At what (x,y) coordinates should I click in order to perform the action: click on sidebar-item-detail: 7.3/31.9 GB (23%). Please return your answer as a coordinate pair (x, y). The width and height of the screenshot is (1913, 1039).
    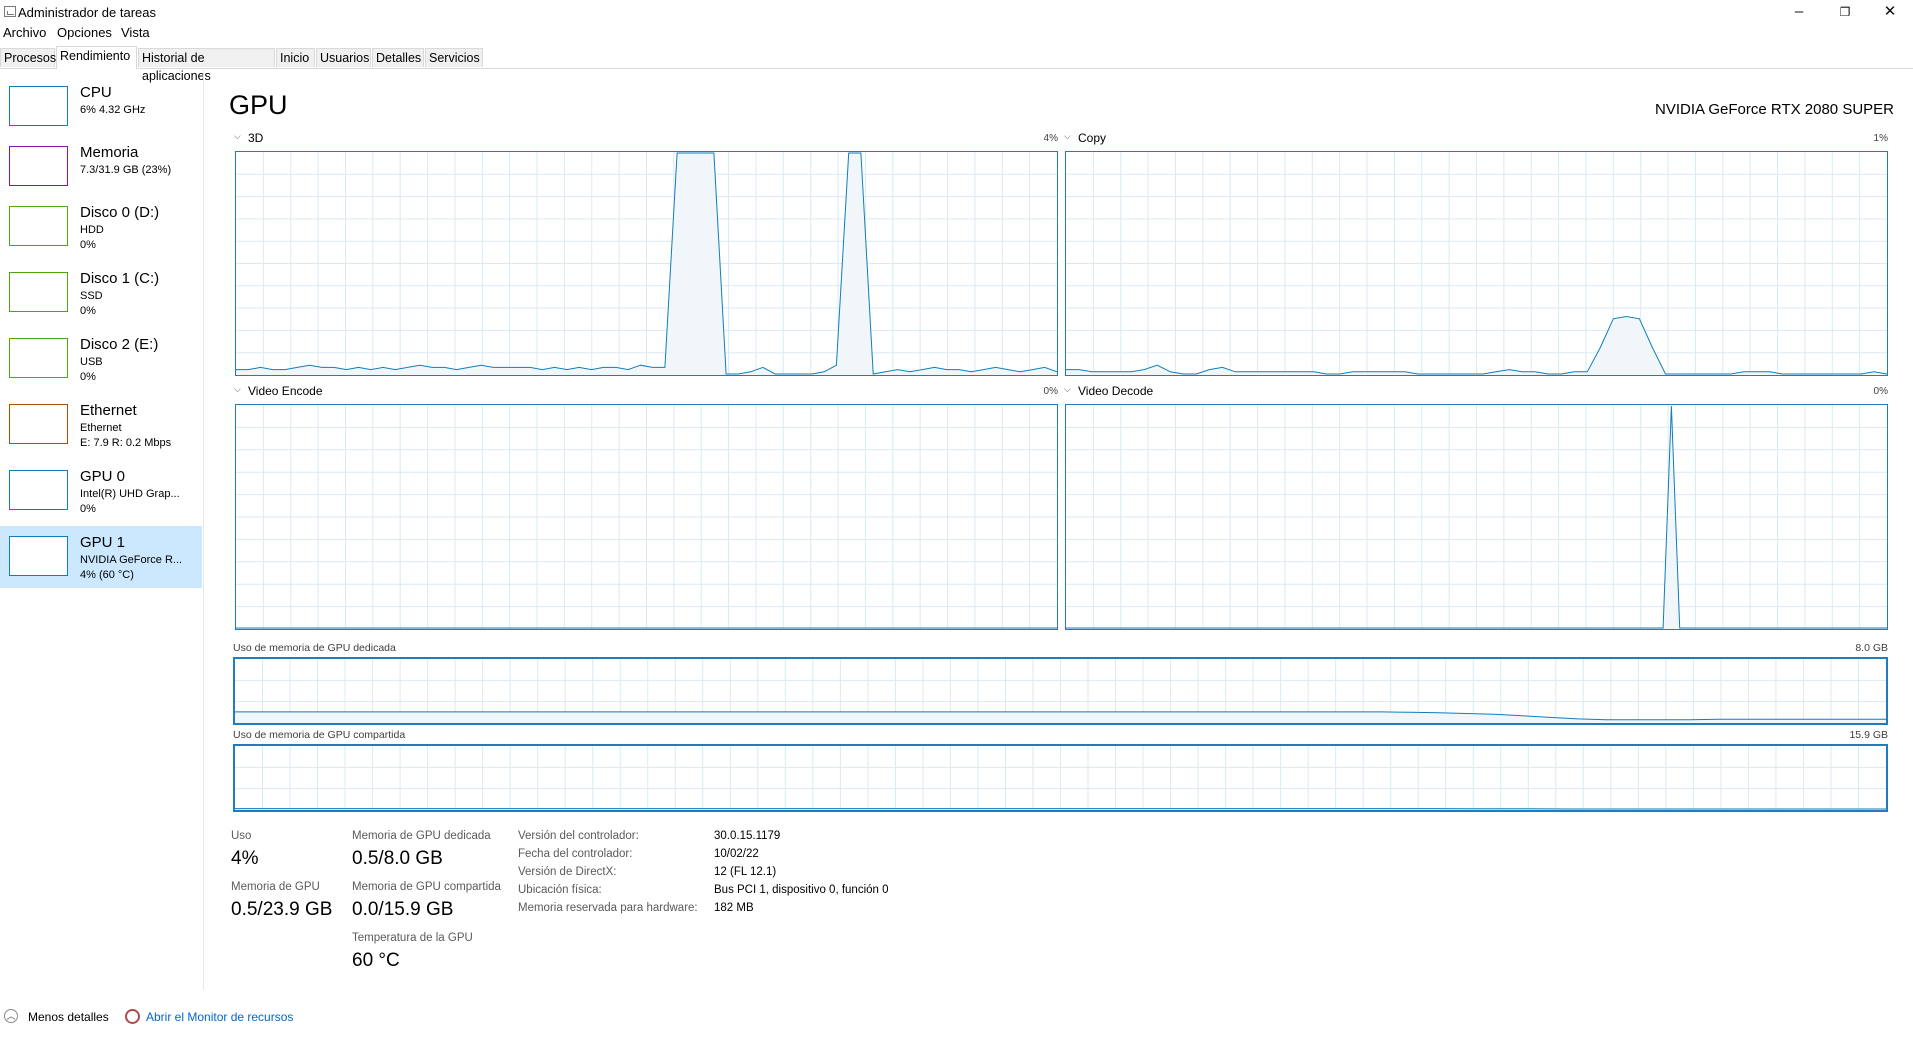
    Looking at the image, I should click on (126, 170).